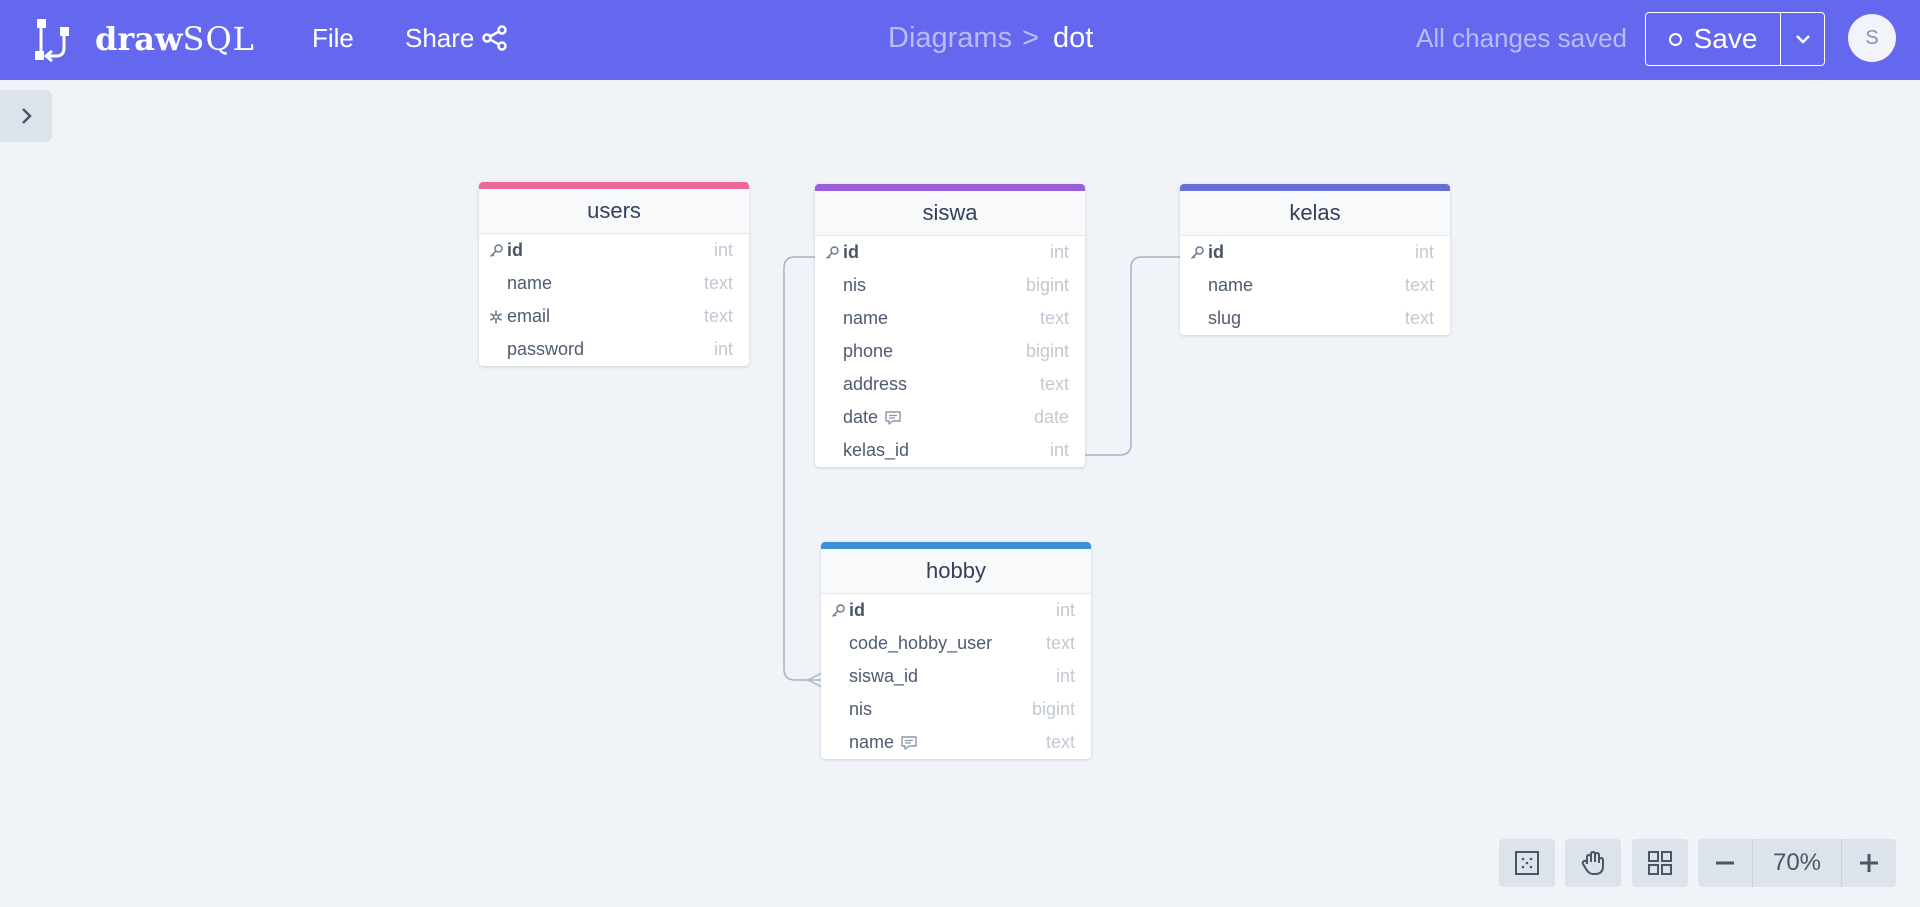 This screenshot has width=1920, height=907. I want to click on table-kelas: kelas id int name text slug text, so click(1315, 259).